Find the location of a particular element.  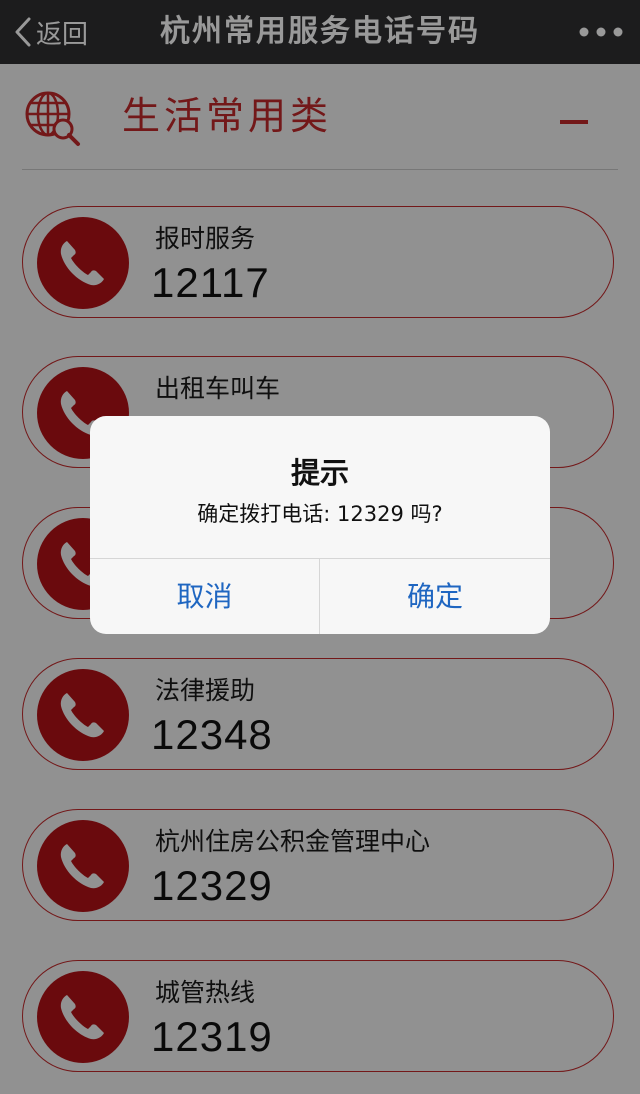

confirm-button: 确定 is located at coordinates (435, 596).